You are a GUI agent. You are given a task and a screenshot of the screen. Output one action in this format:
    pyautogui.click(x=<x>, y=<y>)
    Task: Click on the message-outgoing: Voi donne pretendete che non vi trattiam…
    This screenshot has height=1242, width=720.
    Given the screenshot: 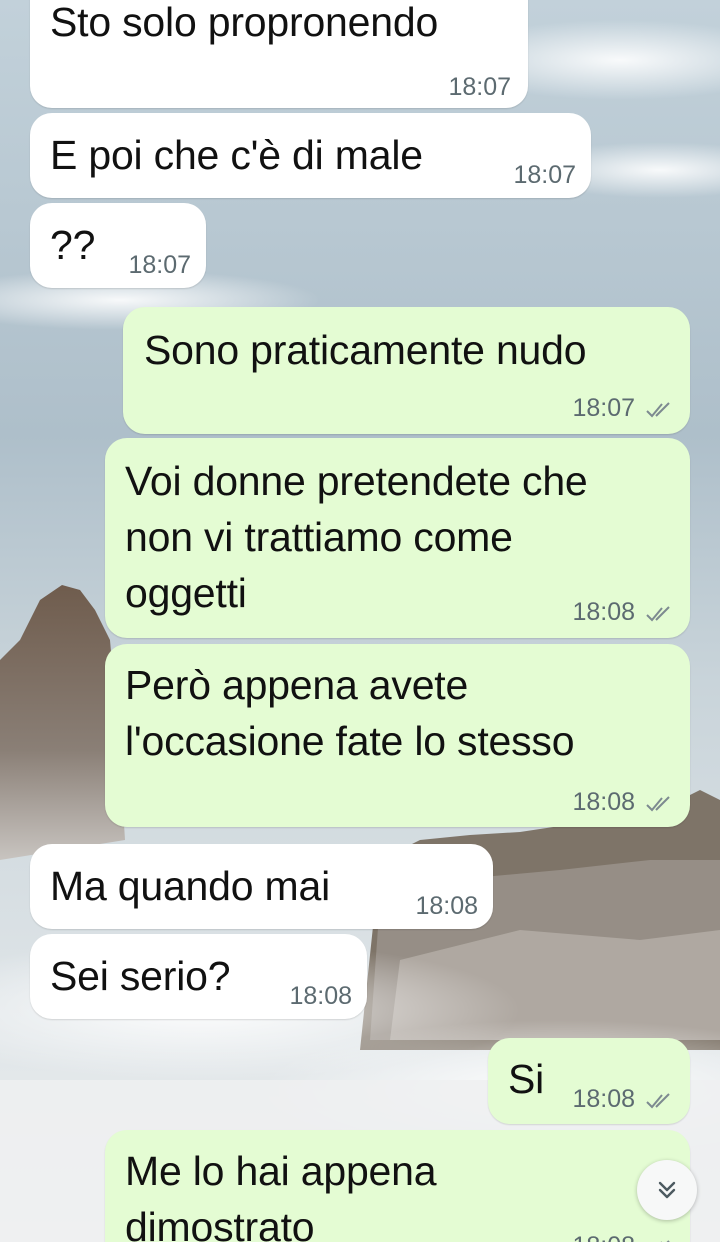 What is the action you would take?
    pyautogui.click(x=397, y=538)
    